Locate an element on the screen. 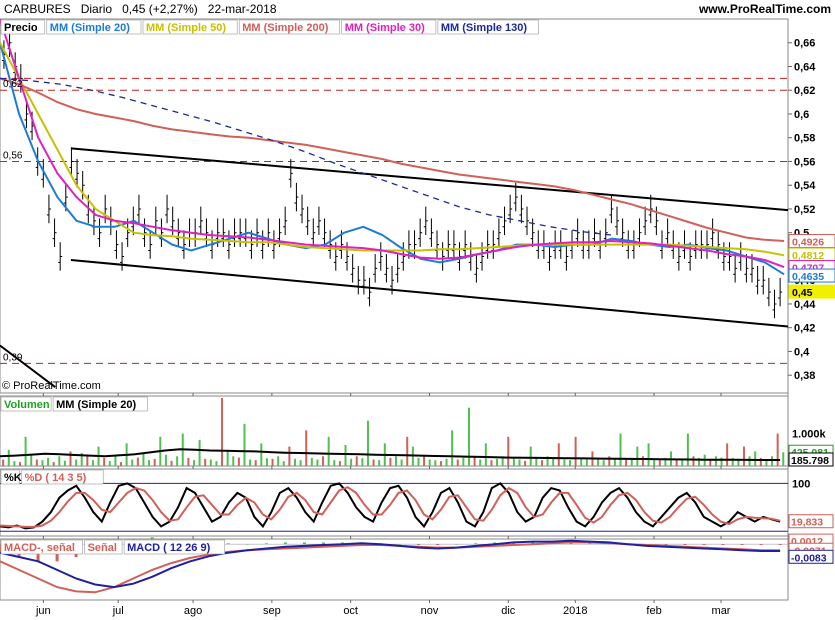  volume-legend-label-0: Volumen is located at coordinates (27, 405).